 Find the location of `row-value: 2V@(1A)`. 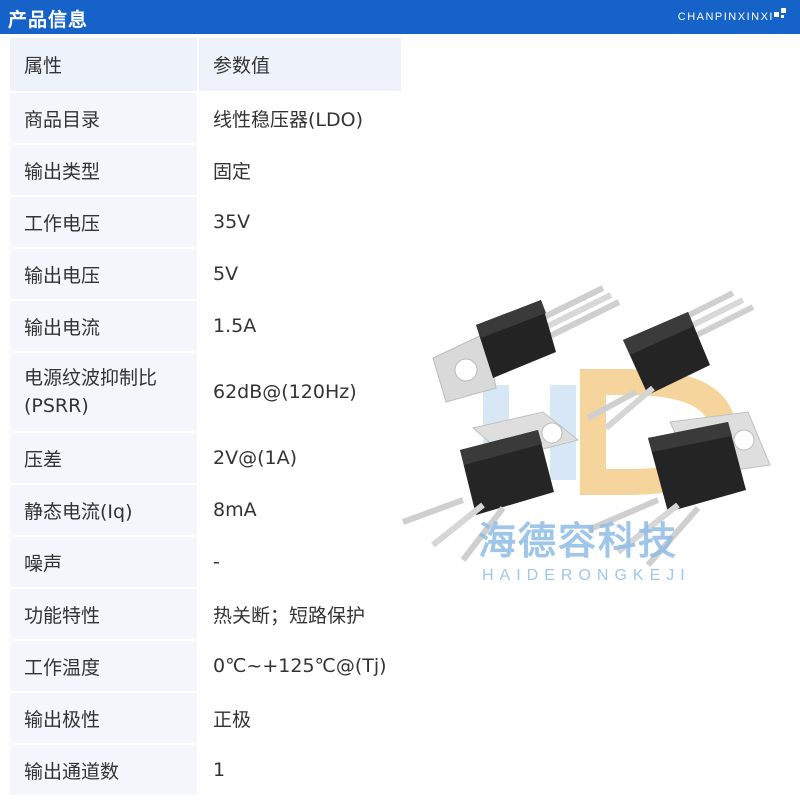

row-value: 2V@(1A) is located at coordinates (300, 458).